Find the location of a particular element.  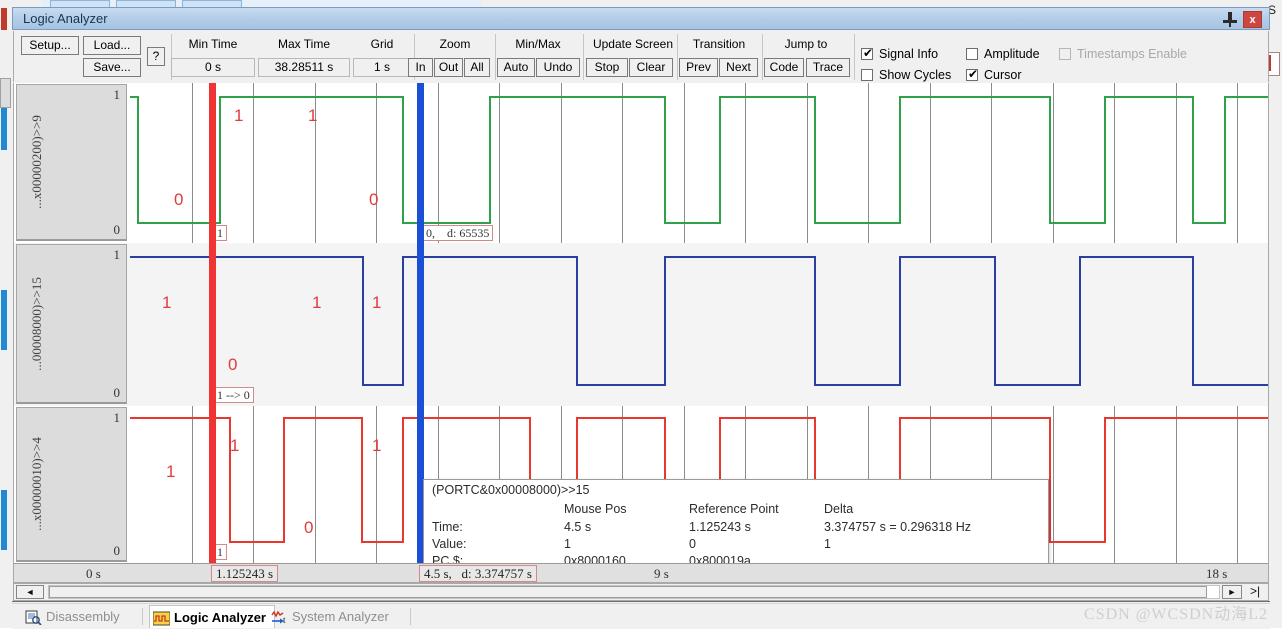

window-title: Logic Analyzer is located at coordinates (65, 18).